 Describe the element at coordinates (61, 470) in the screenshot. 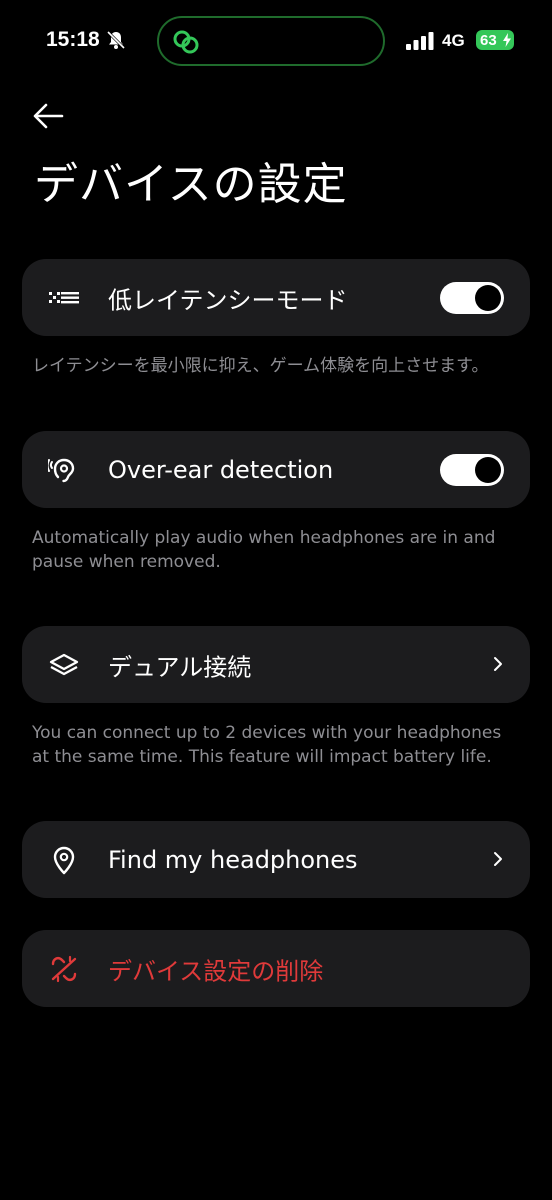

I see `ear-detection-icon` at that location.